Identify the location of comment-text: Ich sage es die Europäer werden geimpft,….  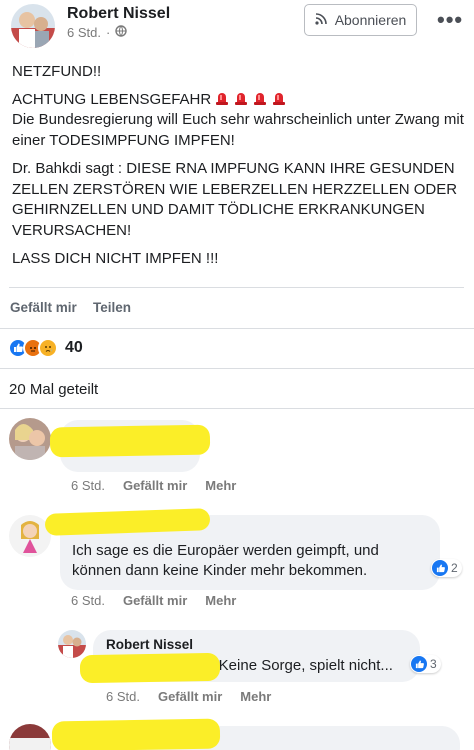
(225, 560).